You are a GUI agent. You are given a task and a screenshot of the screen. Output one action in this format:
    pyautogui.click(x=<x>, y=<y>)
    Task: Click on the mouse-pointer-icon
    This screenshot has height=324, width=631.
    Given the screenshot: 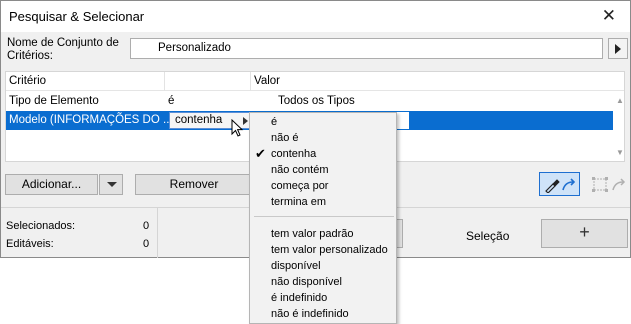 What is the action you would take?
    pyautogui.click(x=237, y=128)
    